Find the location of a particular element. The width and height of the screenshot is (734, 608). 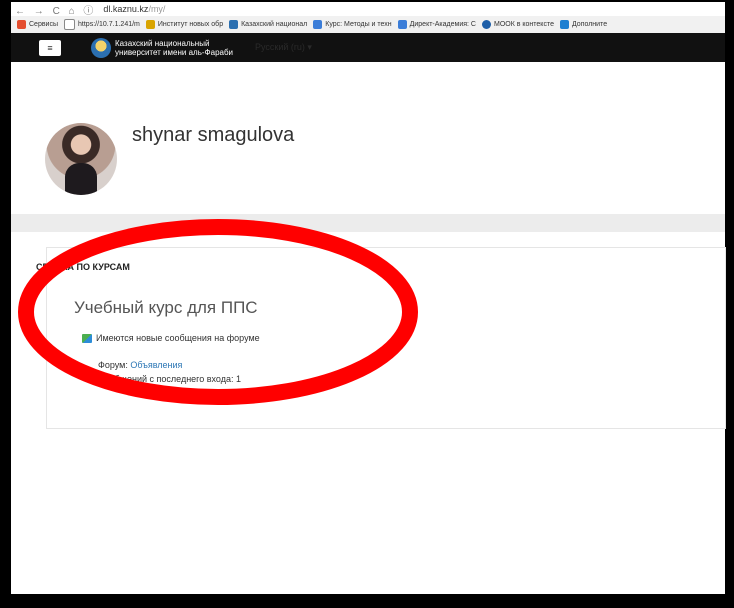

institute-icon is located at coordinates (150, 24).